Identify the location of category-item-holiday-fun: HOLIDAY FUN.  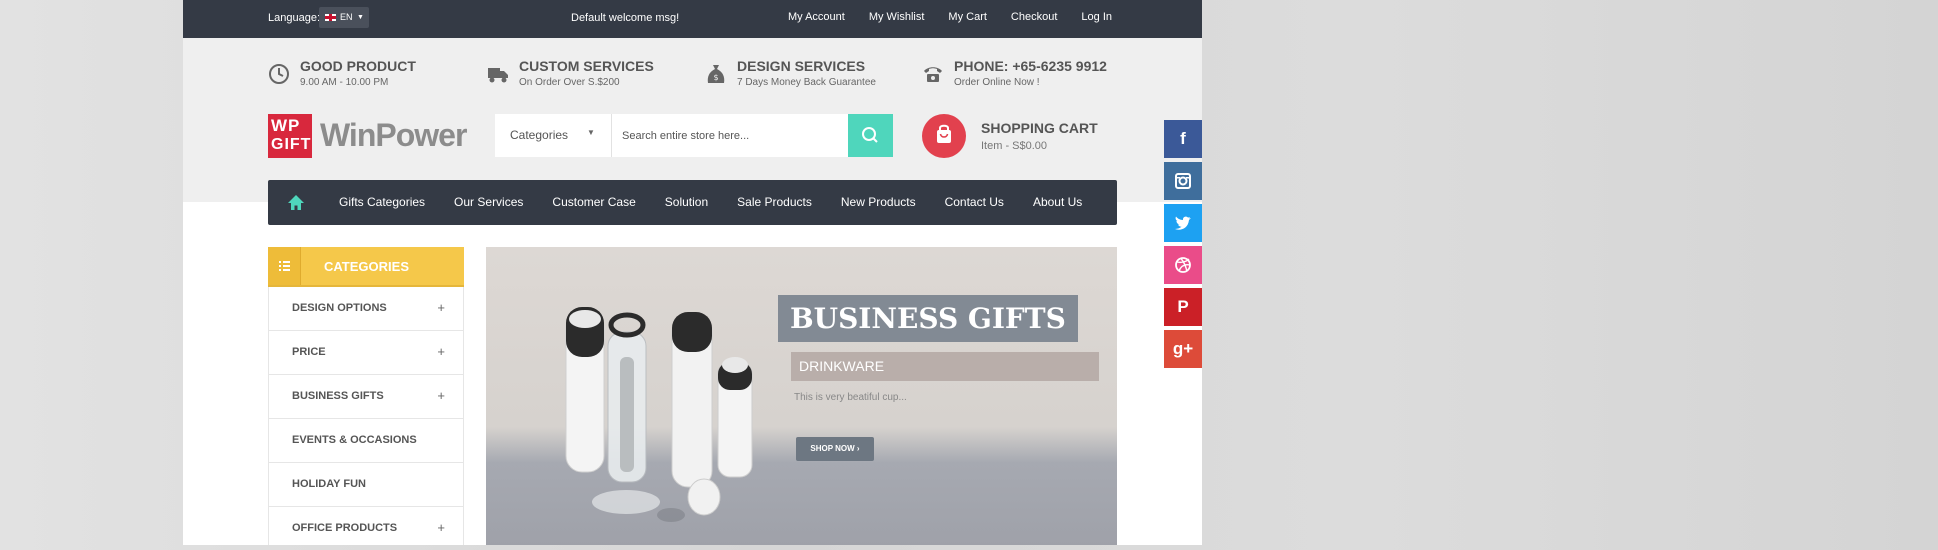
(366, 484).